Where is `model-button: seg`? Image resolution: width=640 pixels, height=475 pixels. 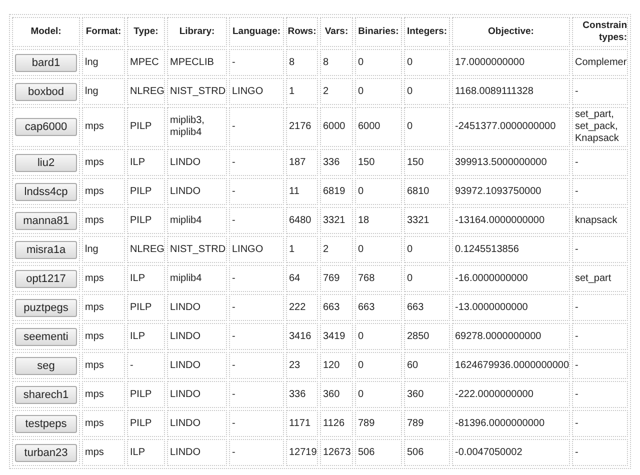
model-button: seg is located at coordinates (46, 365).